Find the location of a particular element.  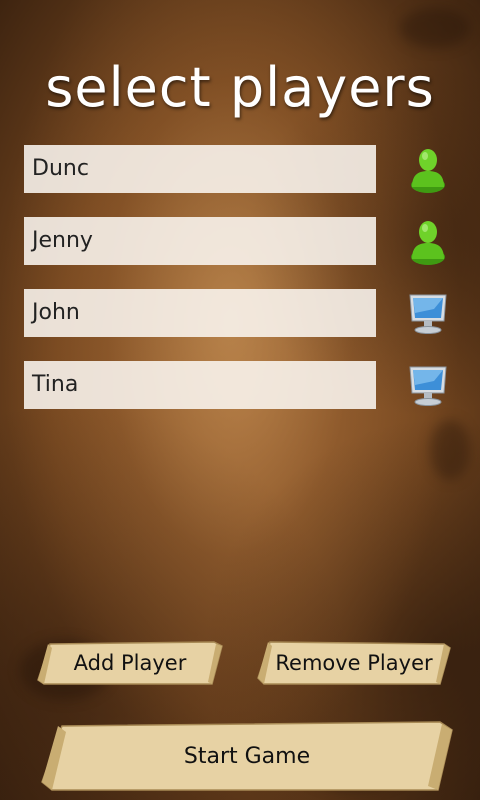

player-row: Jenny is located at coordinates (244, 241).